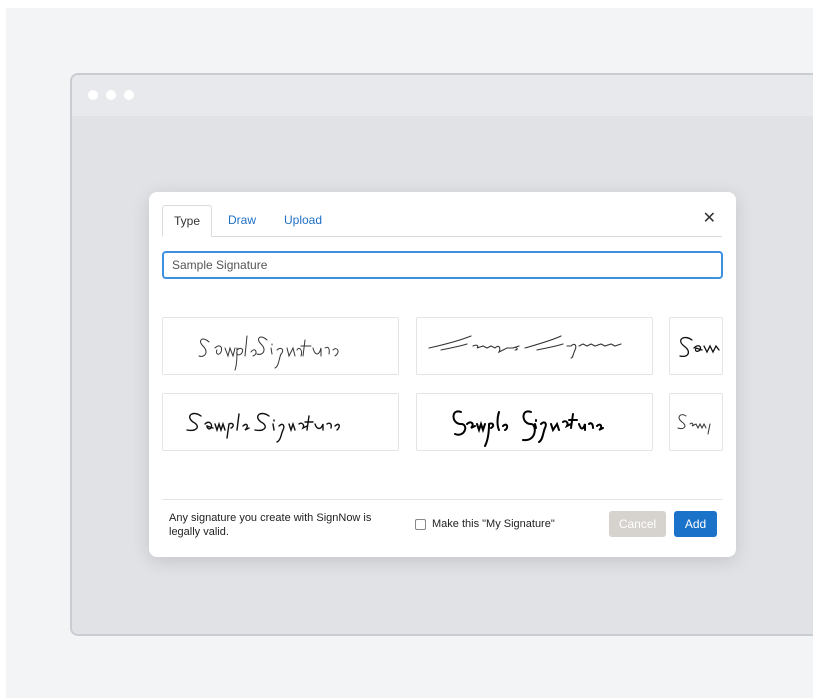  I want to click on my-signature-checkbox: Make this "My Signature", so click(485, 524).